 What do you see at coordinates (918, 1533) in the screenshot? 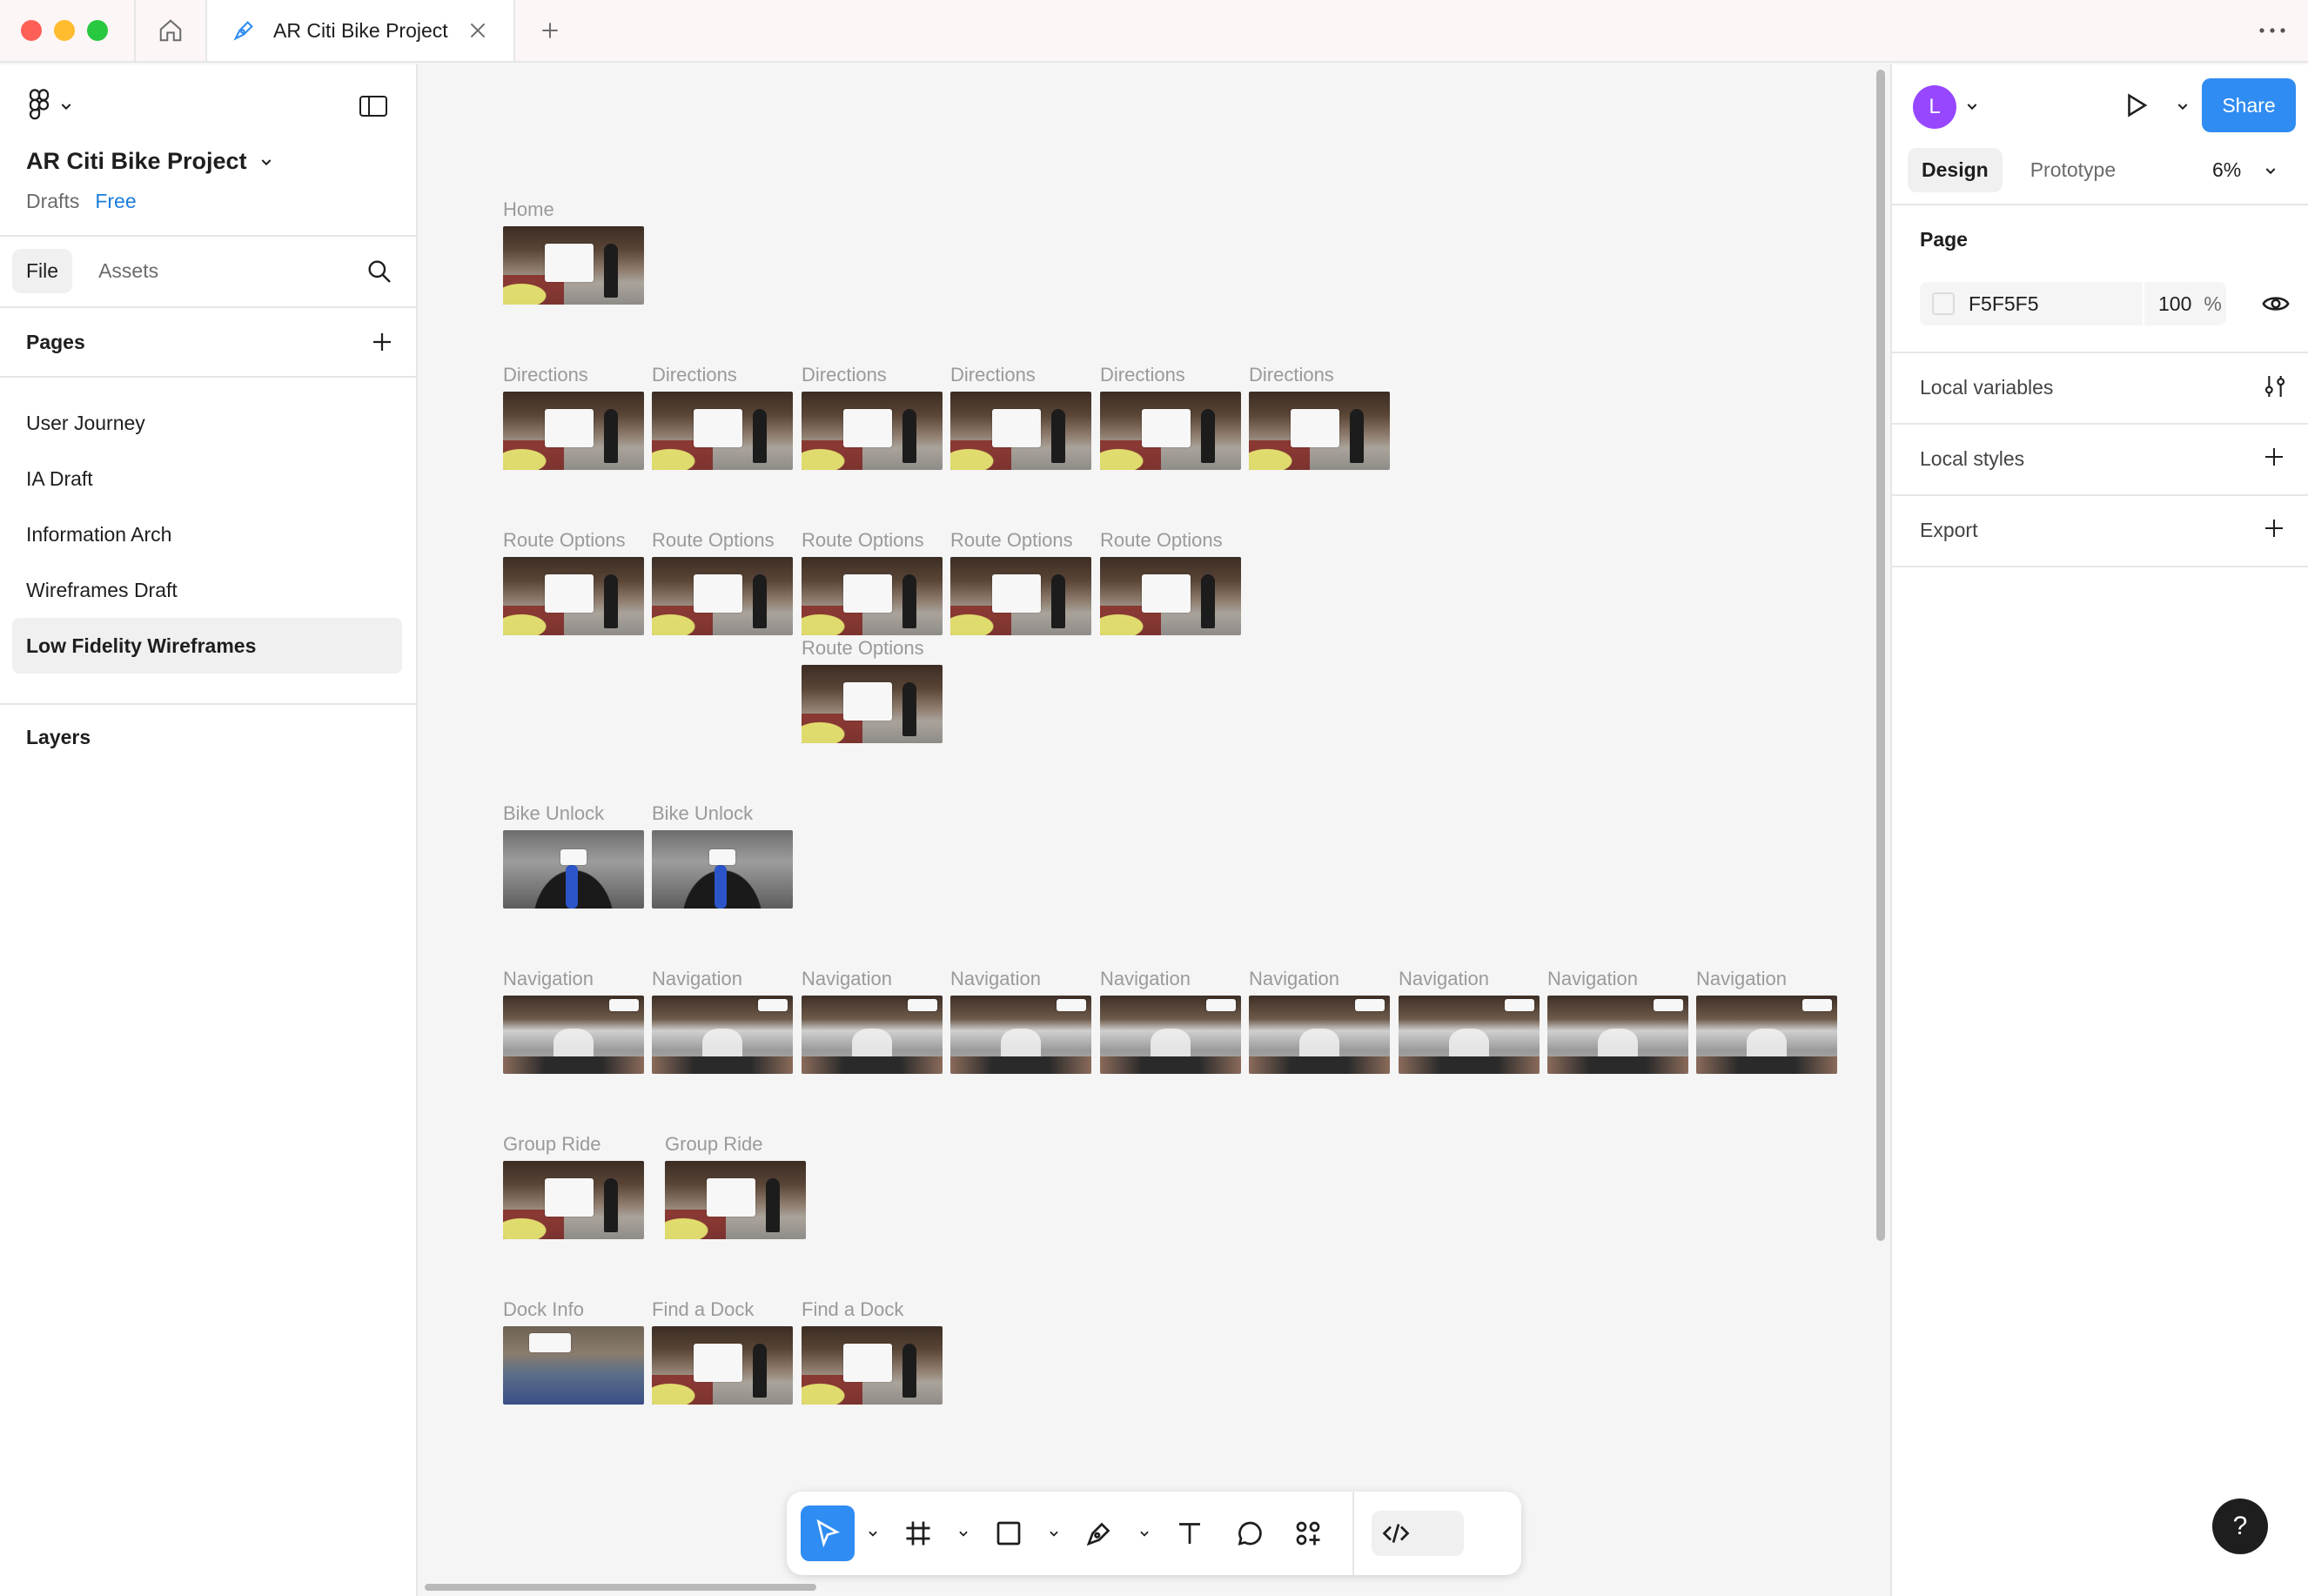
I see `frame-tool` at bounding box center [918, 1533].